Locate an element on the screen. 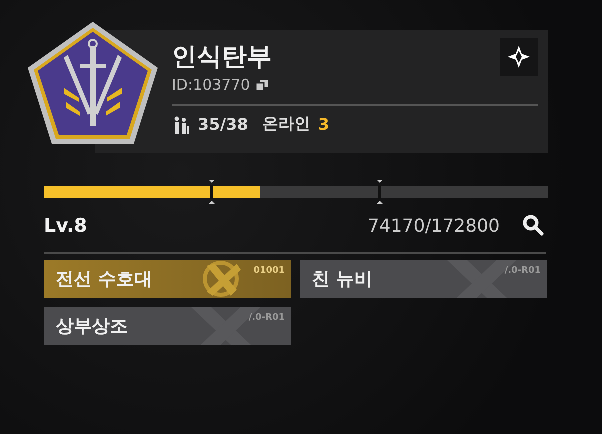 This screenshot has height=434, width=602. member-count: 35/38 is located at coordinates (223, 124).